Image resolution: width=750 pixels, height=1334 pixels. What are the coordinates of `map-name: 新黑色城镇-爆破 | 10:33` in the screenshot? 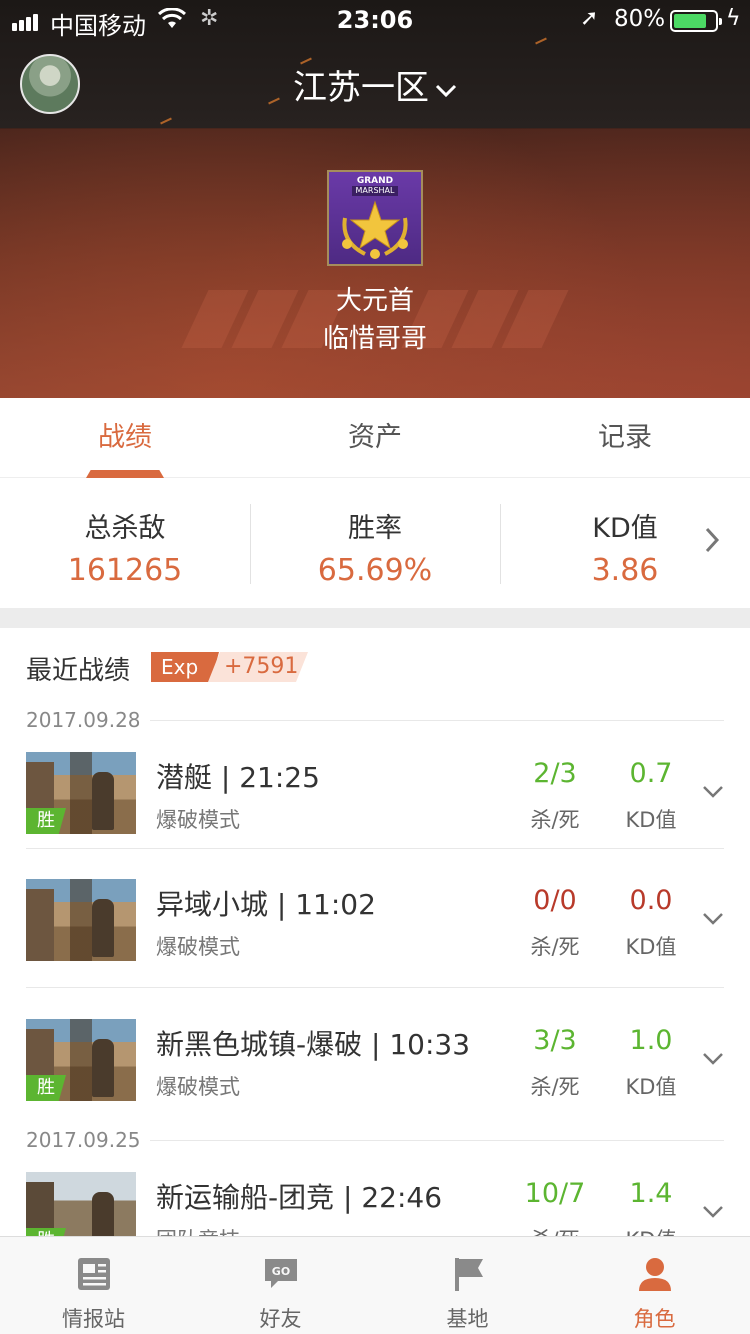 It's located at (313, 1044).